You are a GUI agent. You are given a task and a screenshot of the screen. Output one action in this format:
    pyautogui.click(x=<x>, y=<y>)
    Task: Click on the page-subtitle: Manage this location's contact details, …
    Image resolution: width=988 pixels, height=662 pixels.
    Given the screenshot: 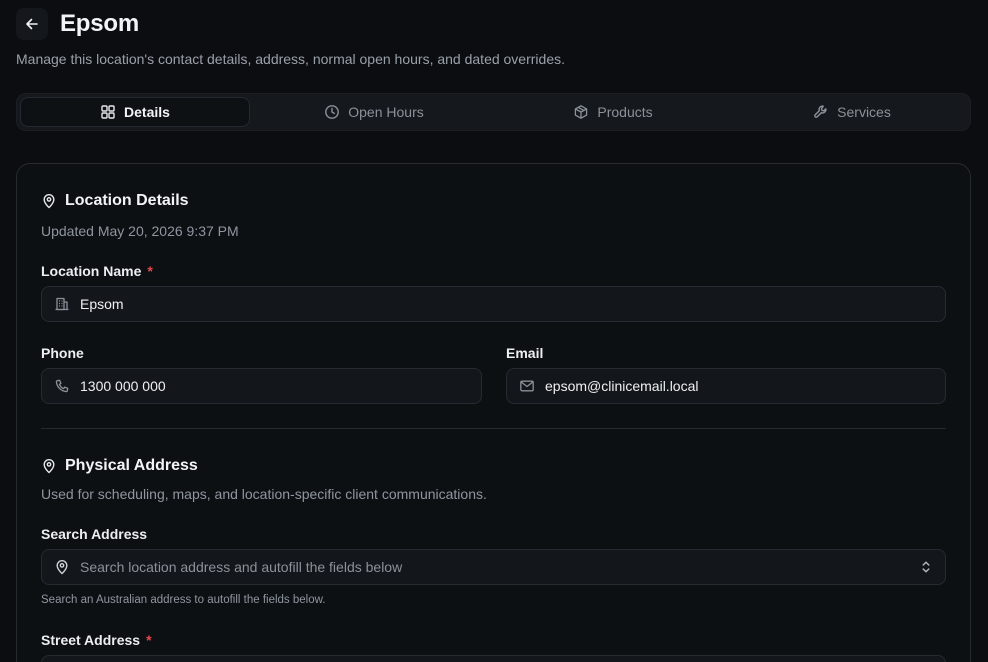 What is the action you would take?
    pyautogui.click(x=290, y=59)
    